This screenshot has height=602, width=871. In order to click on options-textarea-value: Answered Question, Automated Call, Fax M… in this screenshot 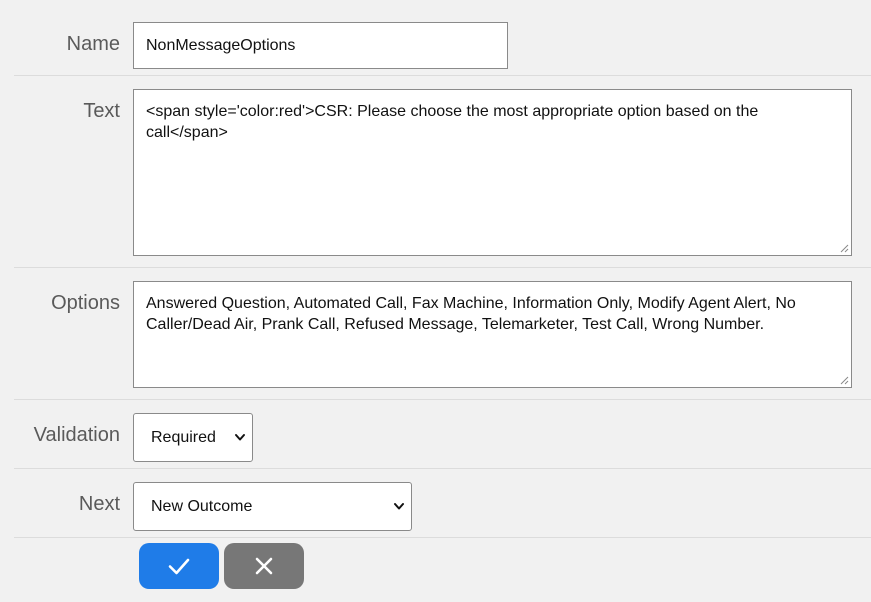, I will do `click(471, 314)`.